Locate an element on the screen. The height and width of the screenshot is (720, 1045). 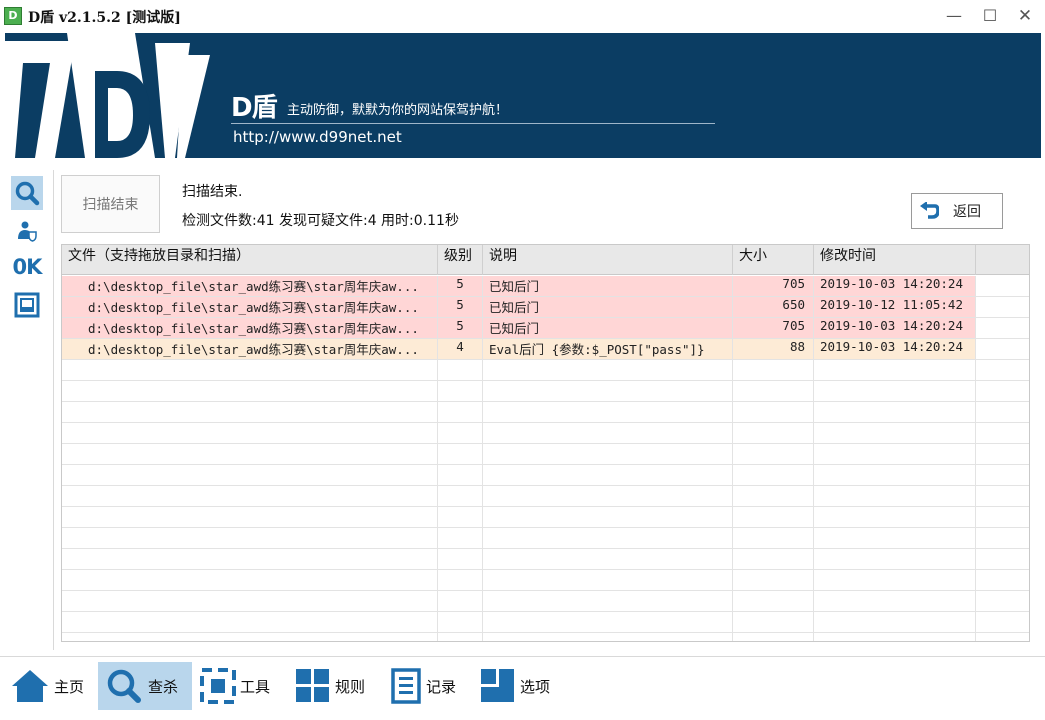
d-shield-logo is located at coordinates (107, 95).